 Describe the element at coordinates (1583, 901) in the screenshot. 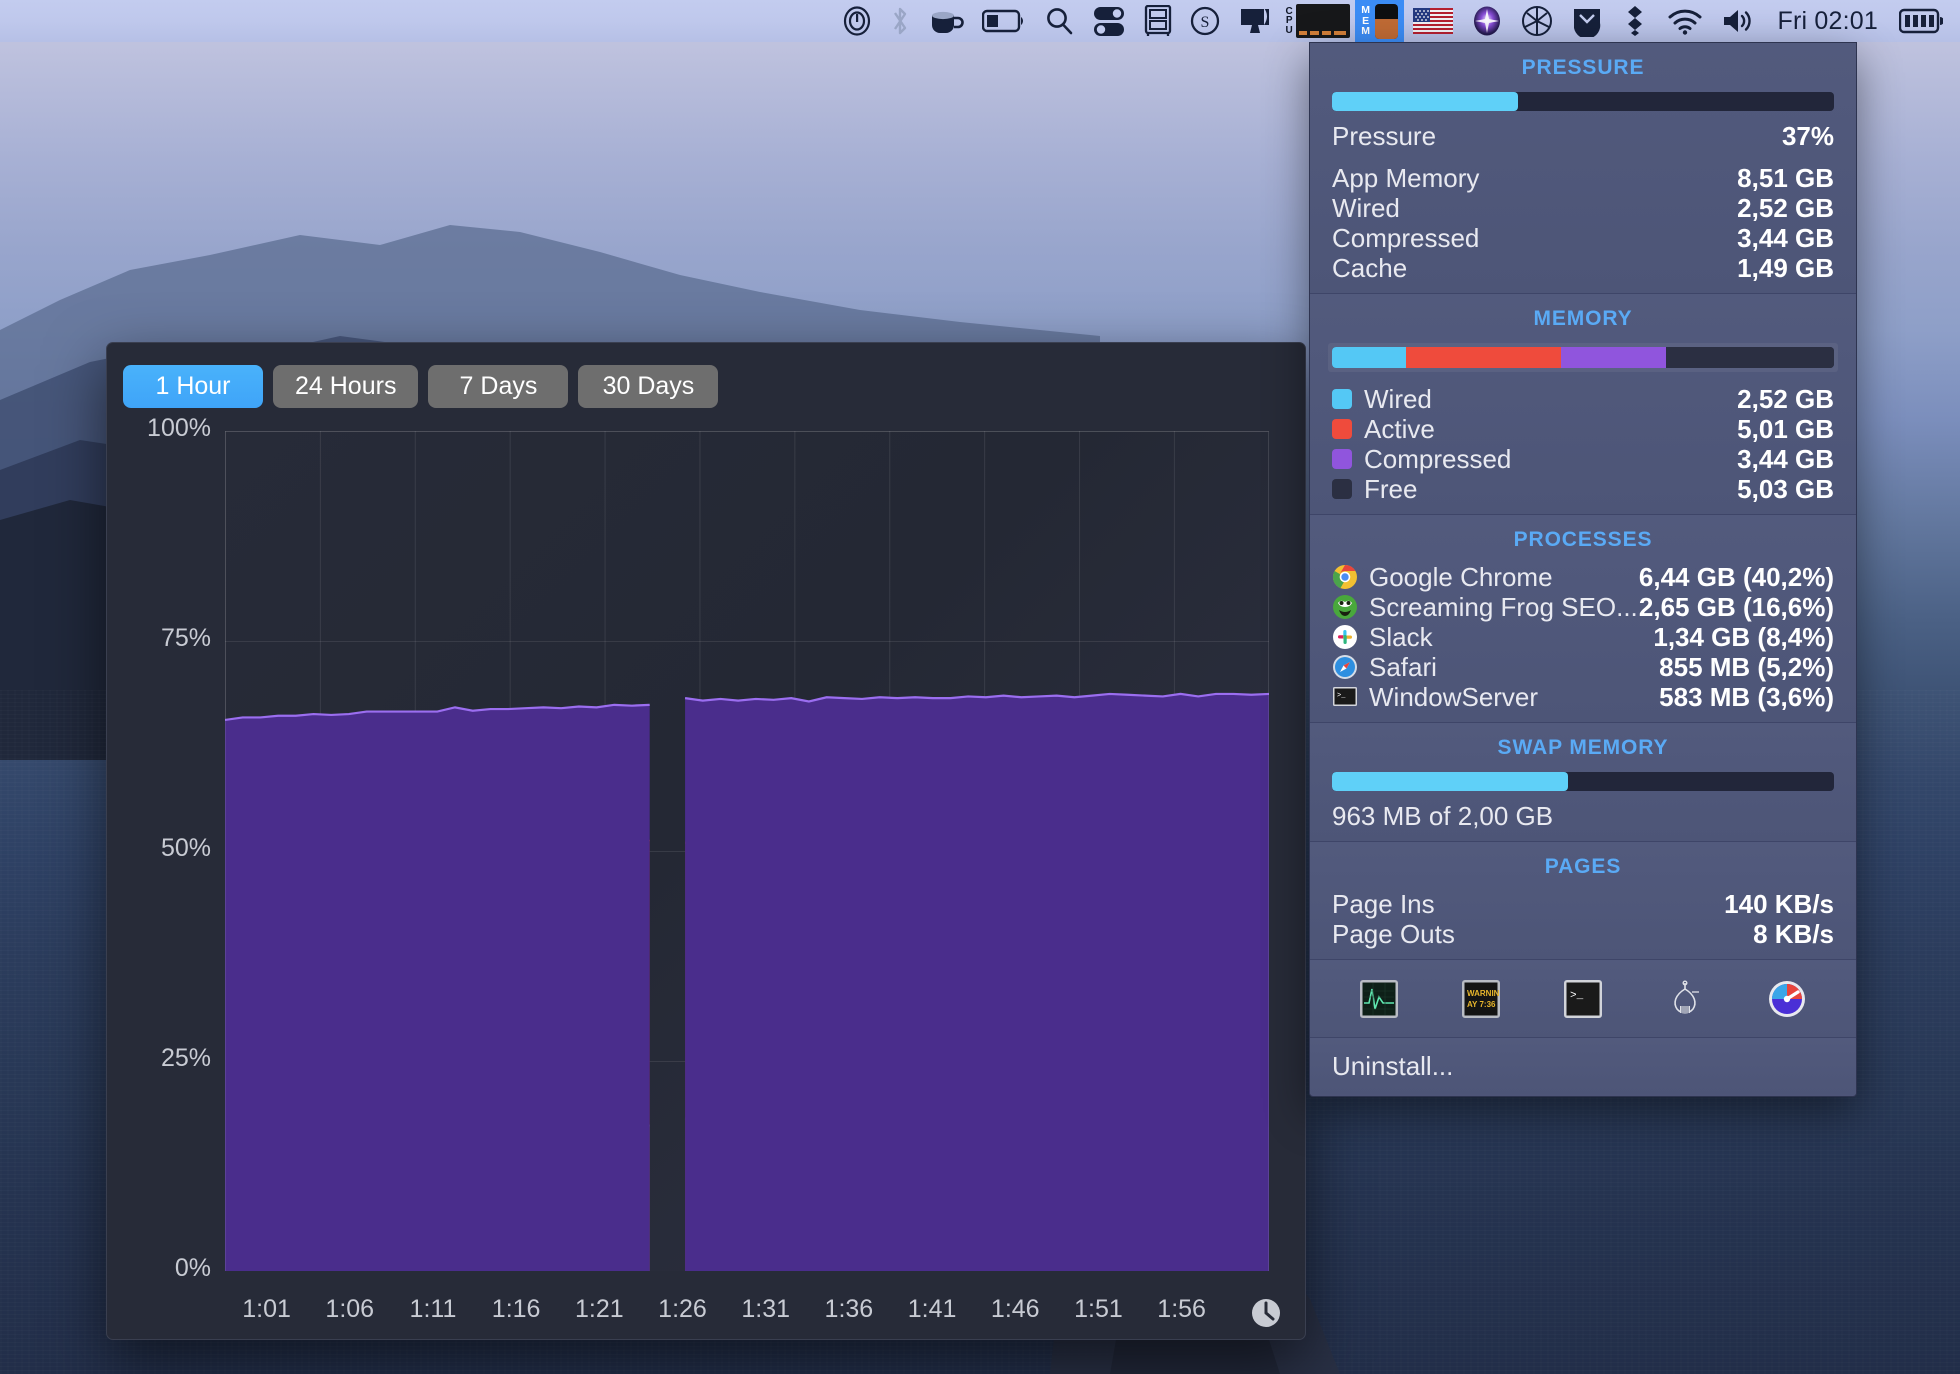

I see `pages-section: PAGES Page Ins 140 KB/s Page Outs 8 KB/s` at that location.